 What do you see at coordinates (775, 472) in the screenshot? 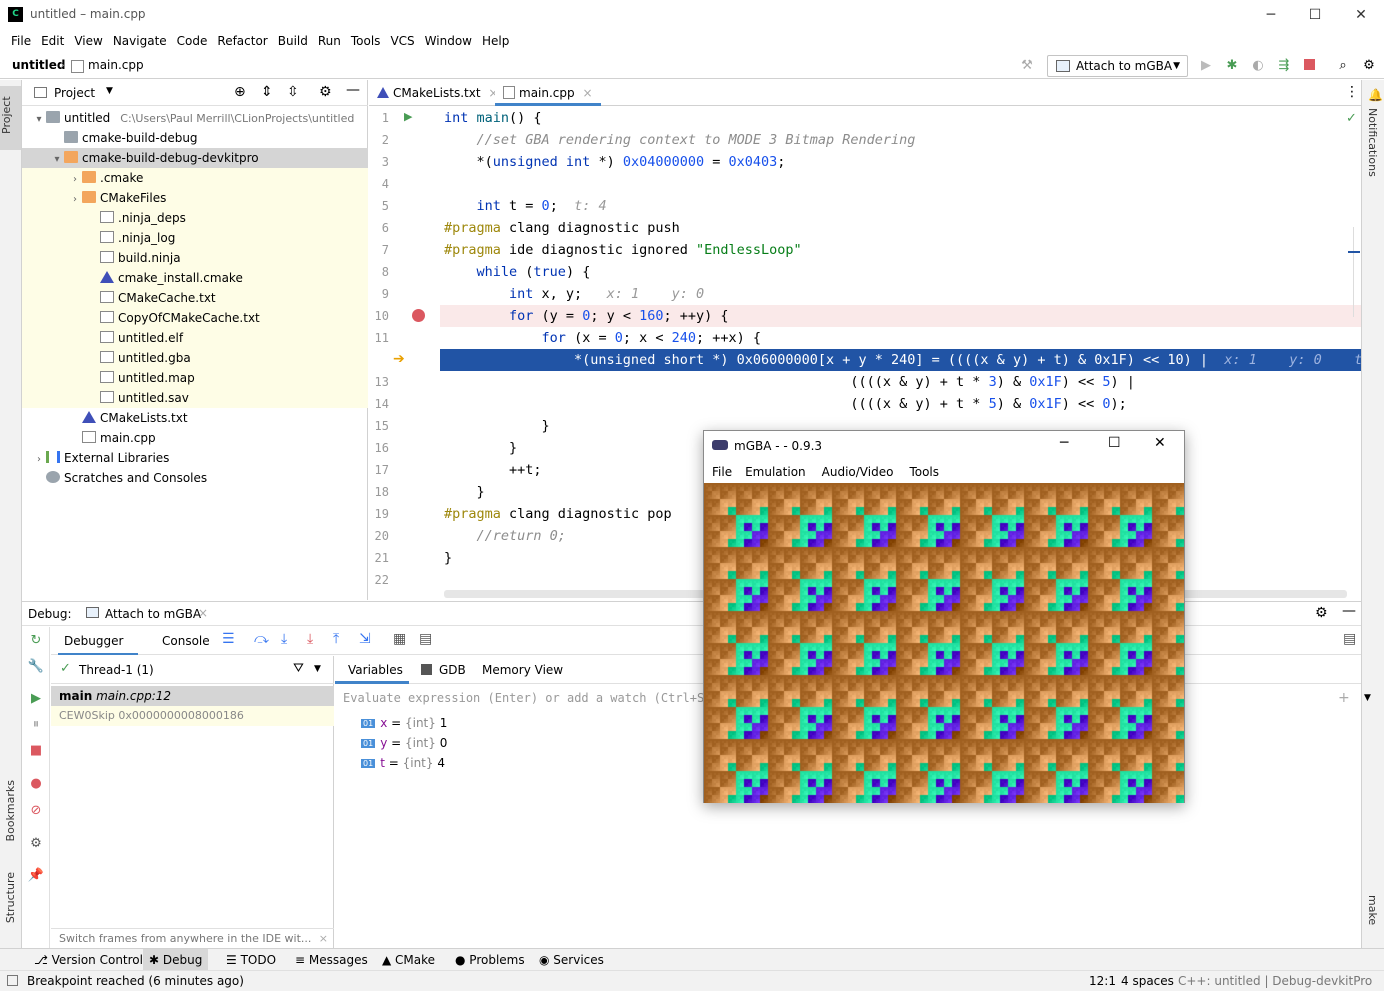
I see `mgba-menu-emulation: Emulation` at bounding box center [775, 472].